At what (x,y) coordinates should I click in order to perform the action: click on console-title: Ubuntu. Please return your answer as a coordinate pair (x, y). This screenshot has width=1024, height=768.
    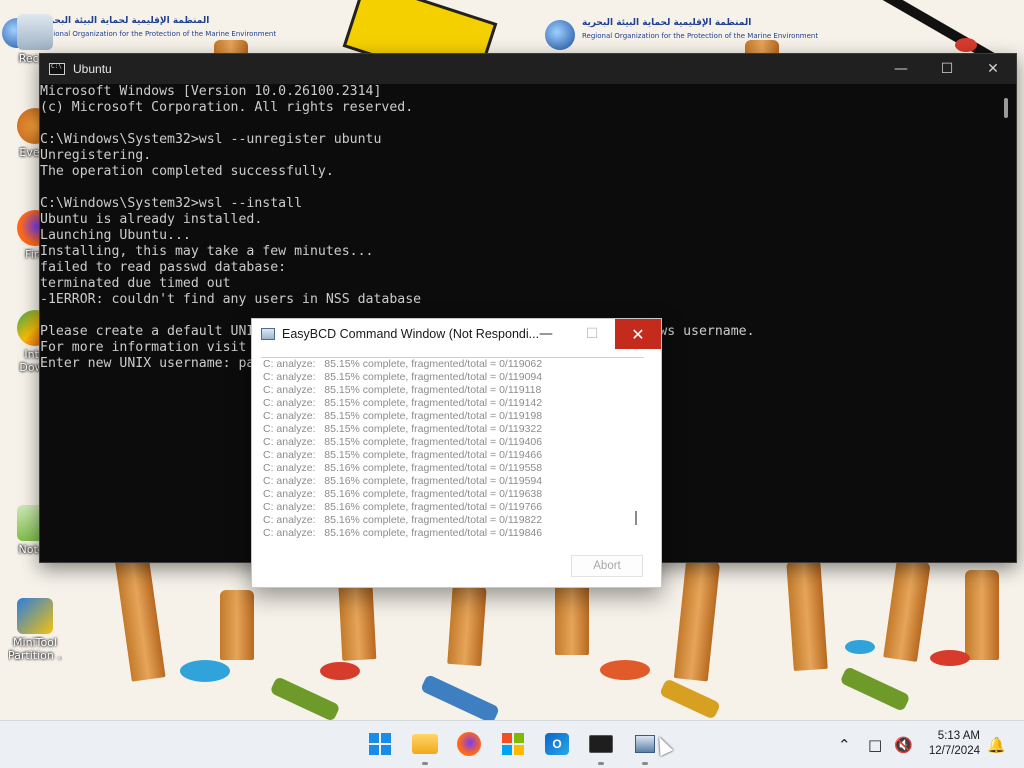
    Looking at the image, I should click on (92, 69).